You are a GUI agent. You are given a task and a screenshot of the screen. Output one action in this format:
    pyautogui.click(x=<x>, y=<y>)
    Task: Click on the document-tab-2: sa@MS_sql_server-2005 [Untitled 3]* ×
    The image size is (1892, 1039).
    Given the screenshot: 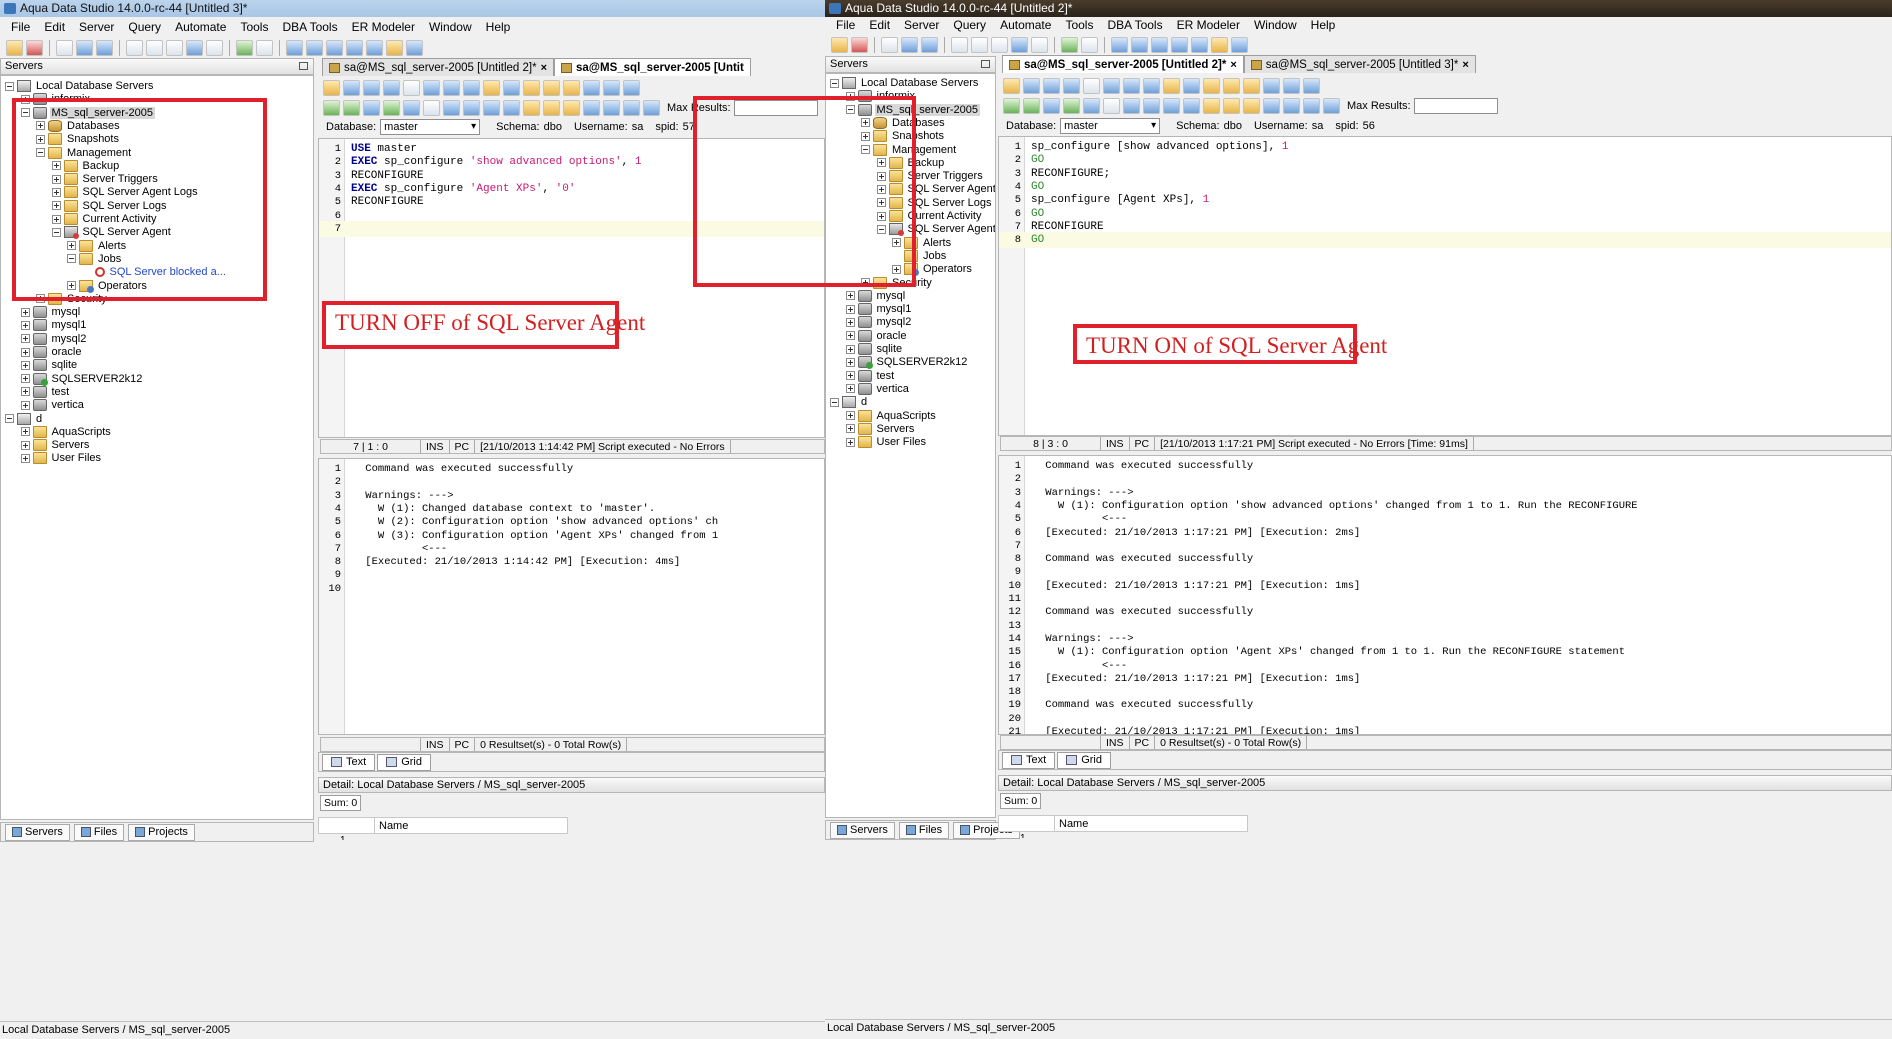 What is the action you would take?
    pyautogui.click(x=1359, y=64)
    